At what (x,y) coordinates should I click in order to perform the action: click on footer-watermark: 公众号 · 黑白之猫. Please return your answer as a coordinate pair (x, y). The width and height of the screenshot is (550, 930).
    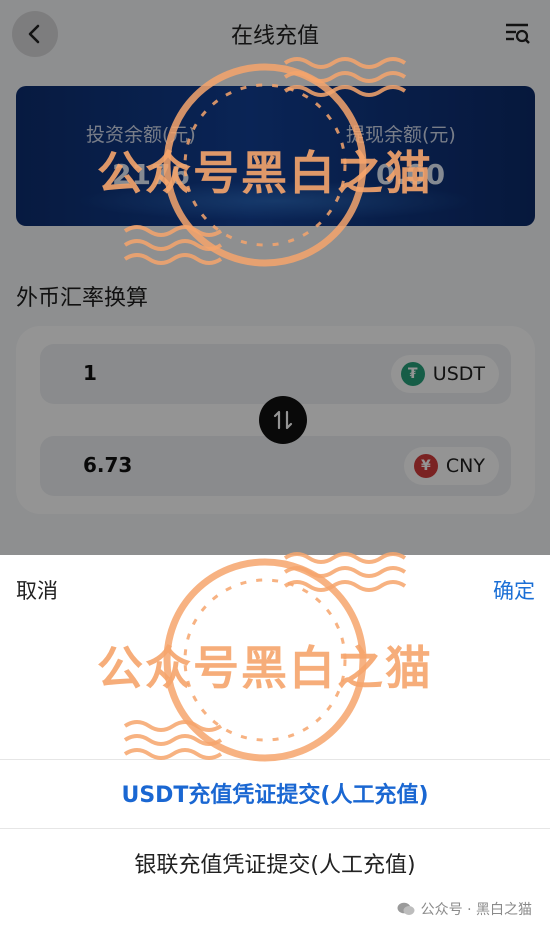
    Looking at the image, I should click on (464, 909).